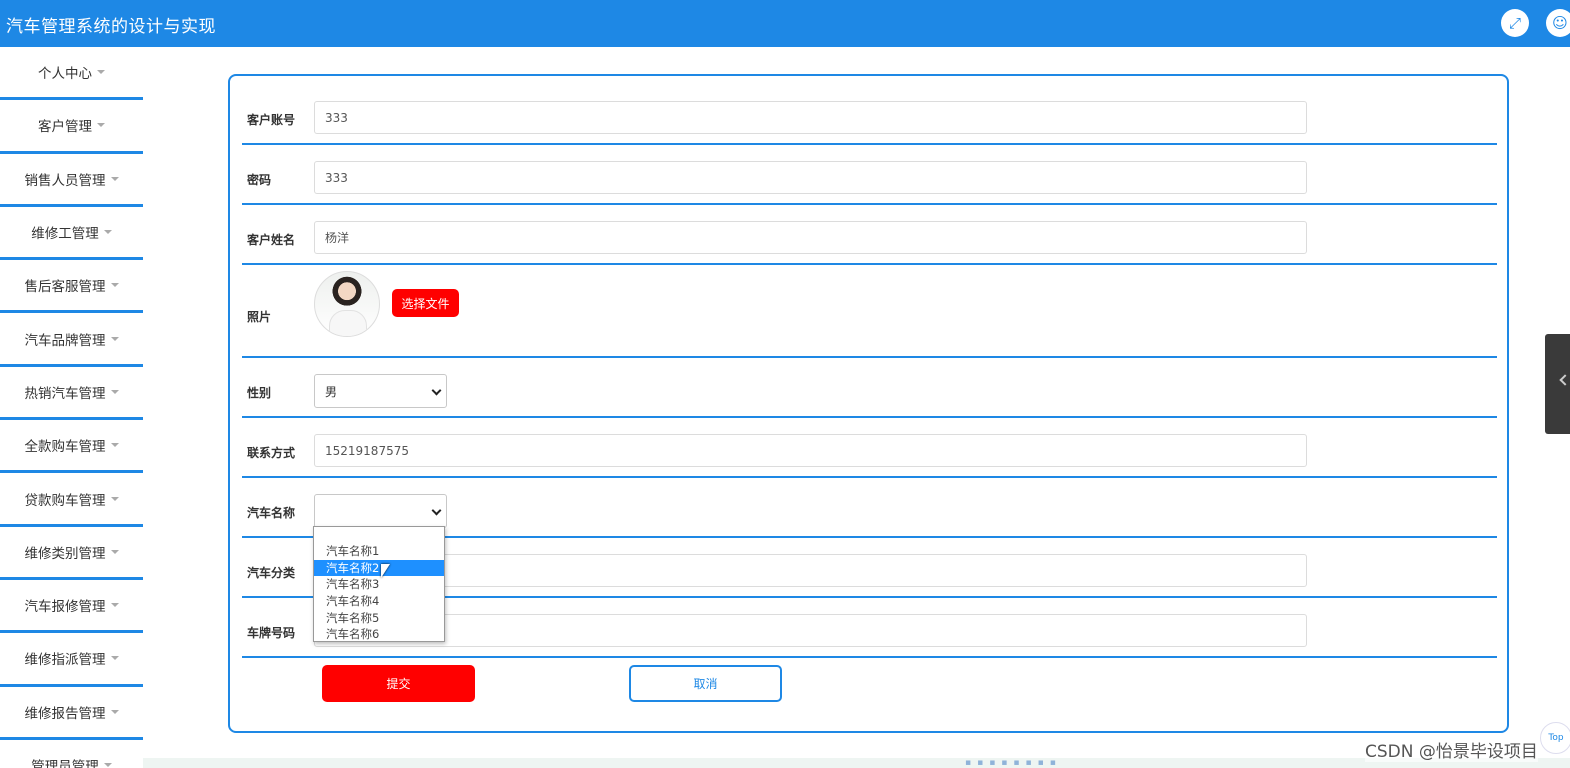 Image resolution: width=1570 pixels, height=768 pixels. What do you see at coordinates (271, 453) in the screenshot?
I see `phone-label: 联系方式` at bounding box center [271, 453].